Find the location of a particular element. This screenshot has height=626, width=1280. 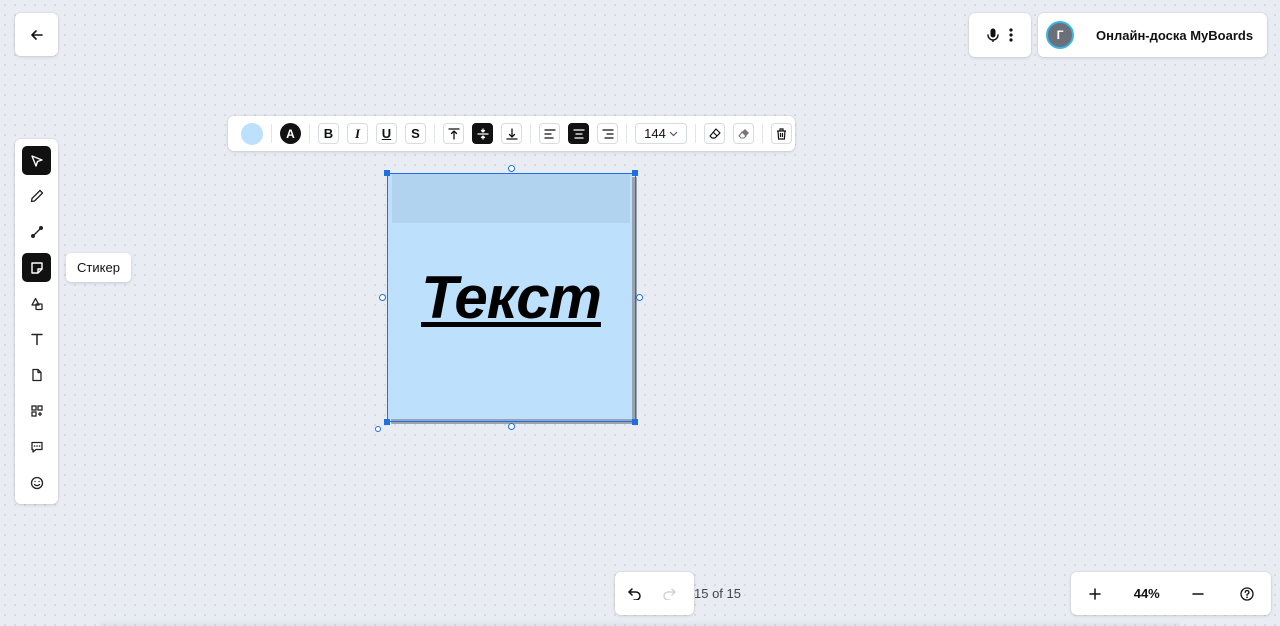

back-button is located at coordinates (36, 34).